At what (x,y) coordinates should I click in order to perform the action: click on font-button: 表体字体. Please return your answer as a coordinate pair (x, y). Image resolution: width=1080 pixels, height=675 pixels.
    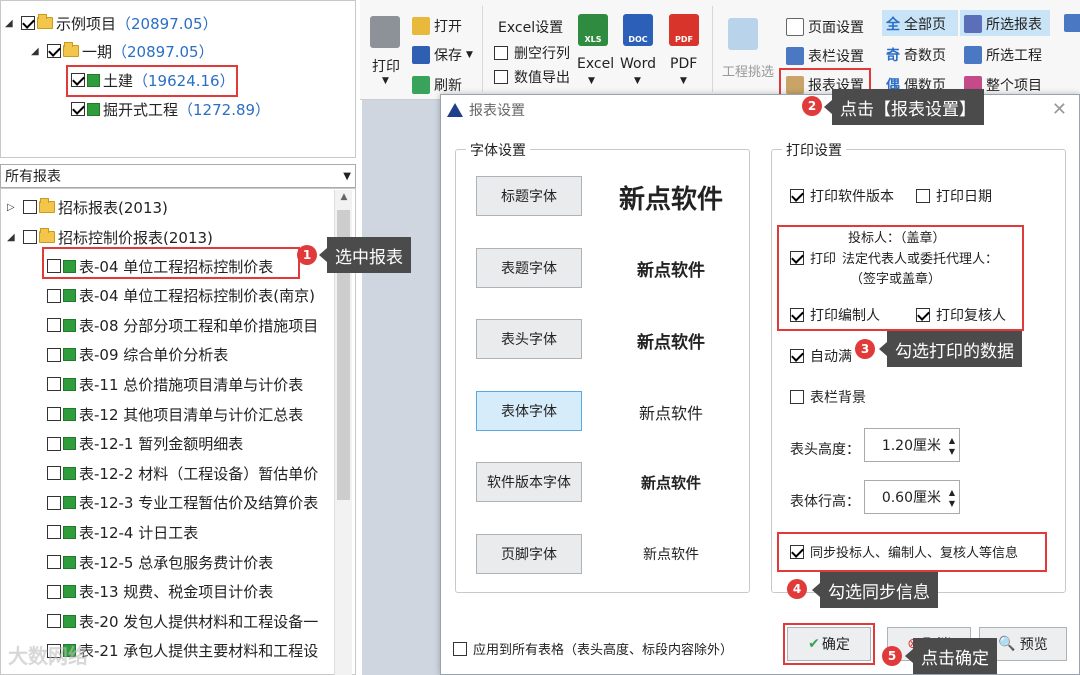
    Looking at the image, I should click on (529, 410).